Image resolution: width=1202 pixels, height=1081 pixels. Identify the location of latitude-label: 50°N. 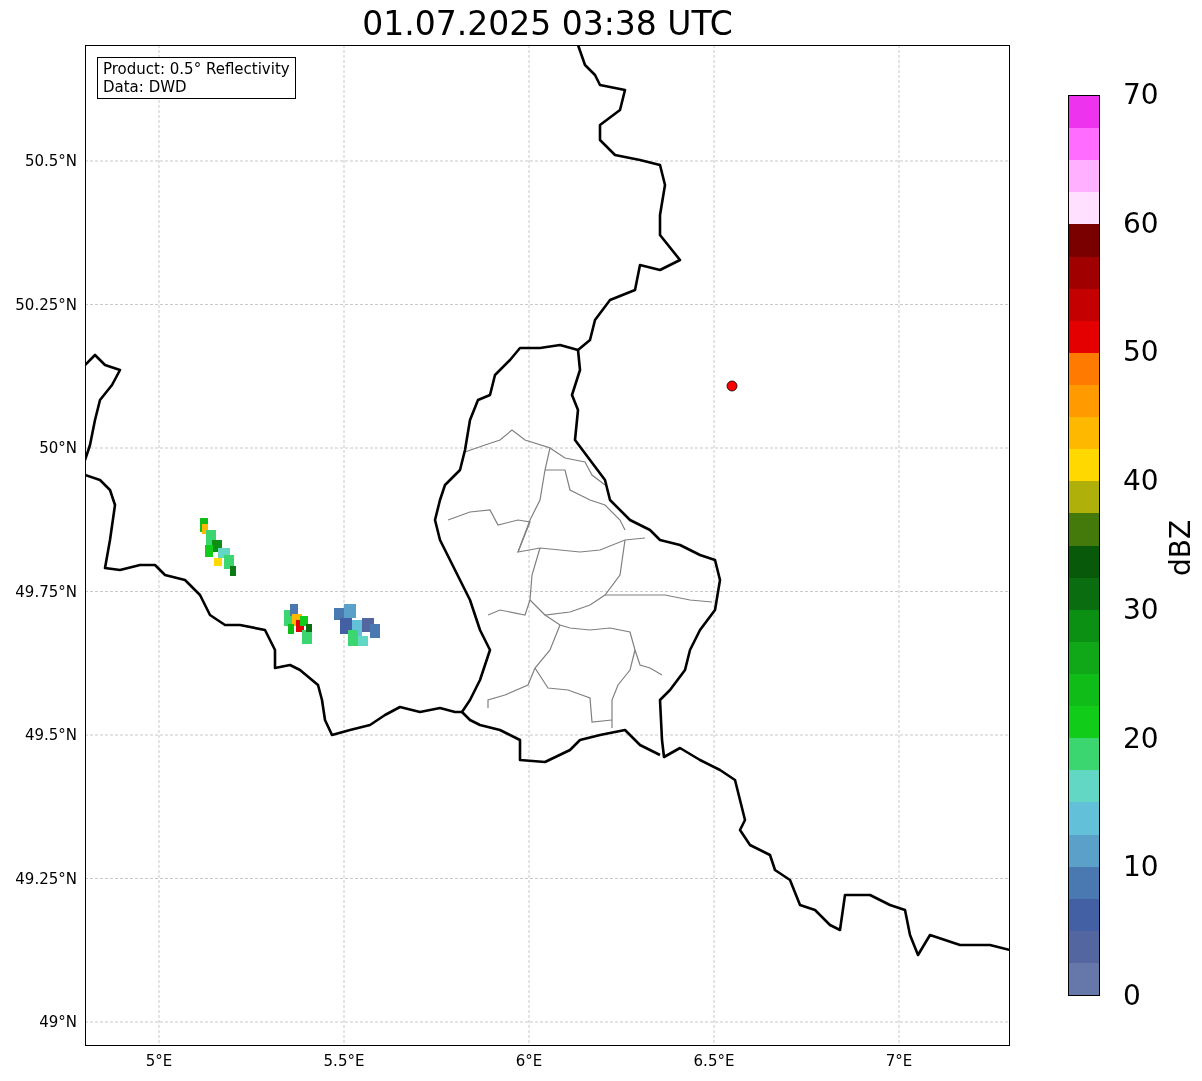
(58, 448).